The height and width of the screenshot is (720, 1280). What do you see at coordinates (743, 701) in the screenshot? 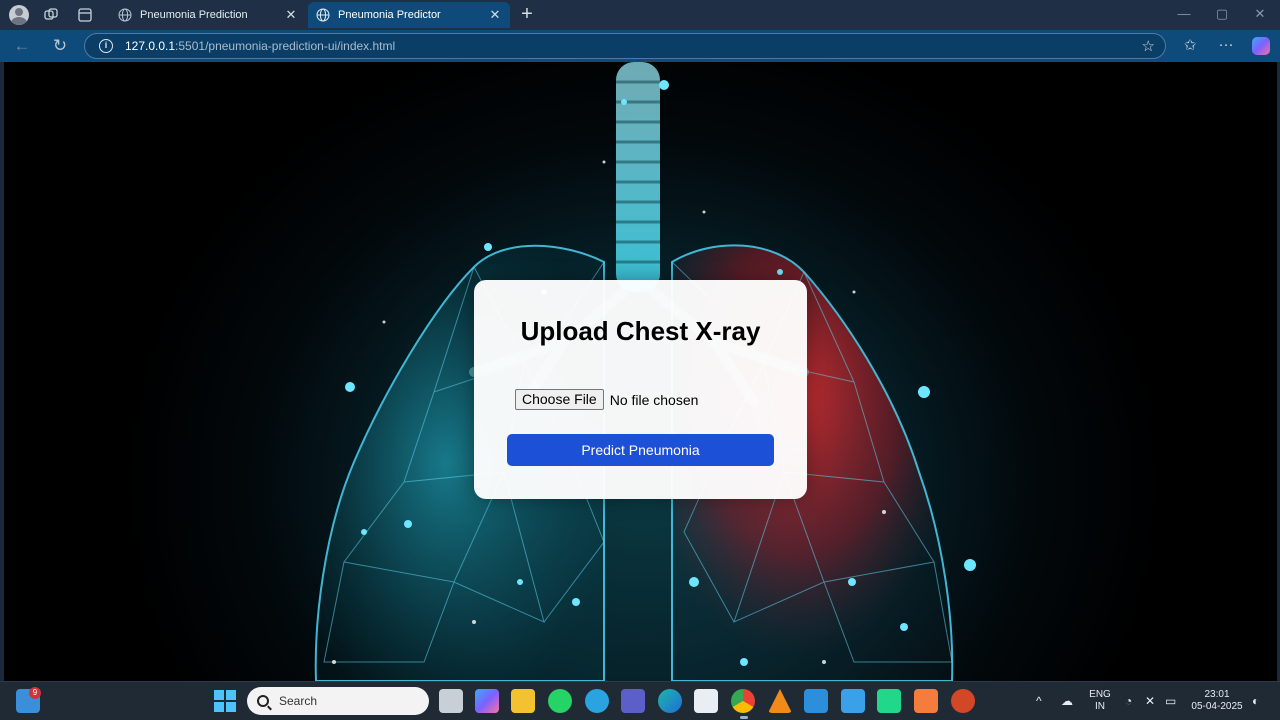
I see `chrome-icon` at bounding box center [743, 701].